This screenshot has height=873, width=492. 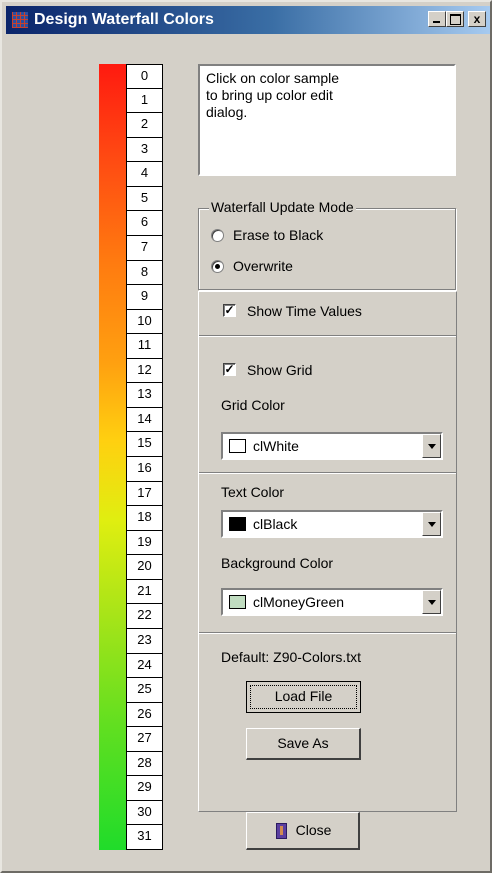 I want to click on combo-value: clBlack, so click(x=275, y=524).